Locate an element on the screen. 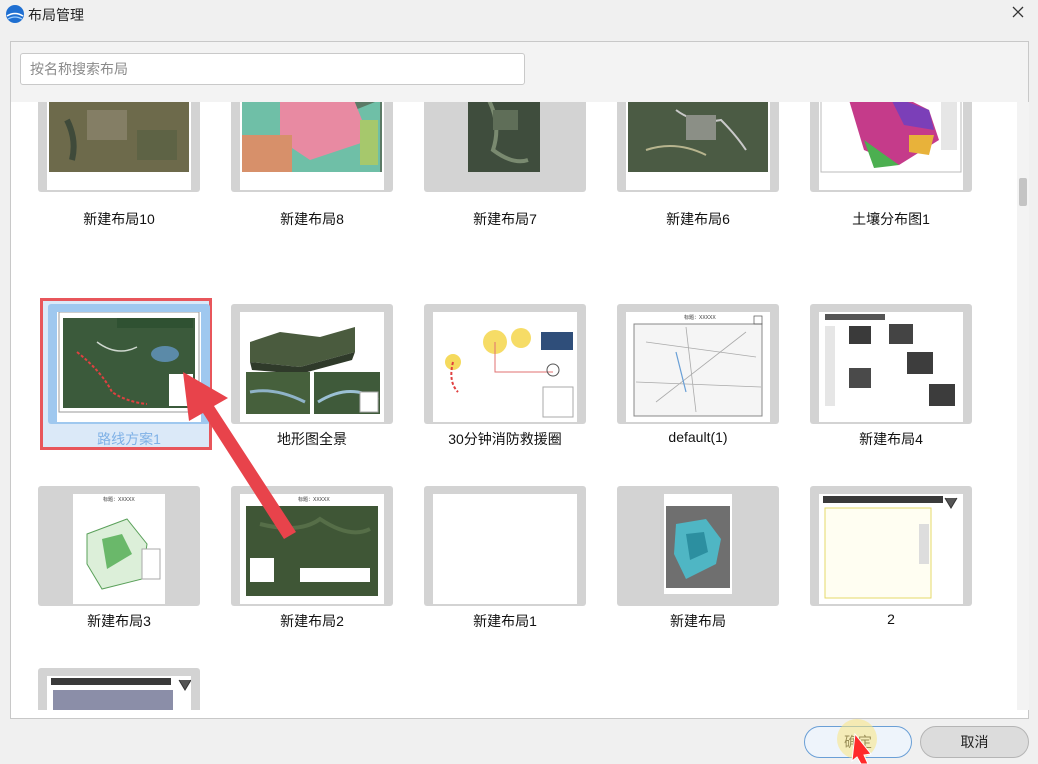 Image resolution: width=1038 pixels, height=764 pixels. search-input is located at coordinates (272, 69).